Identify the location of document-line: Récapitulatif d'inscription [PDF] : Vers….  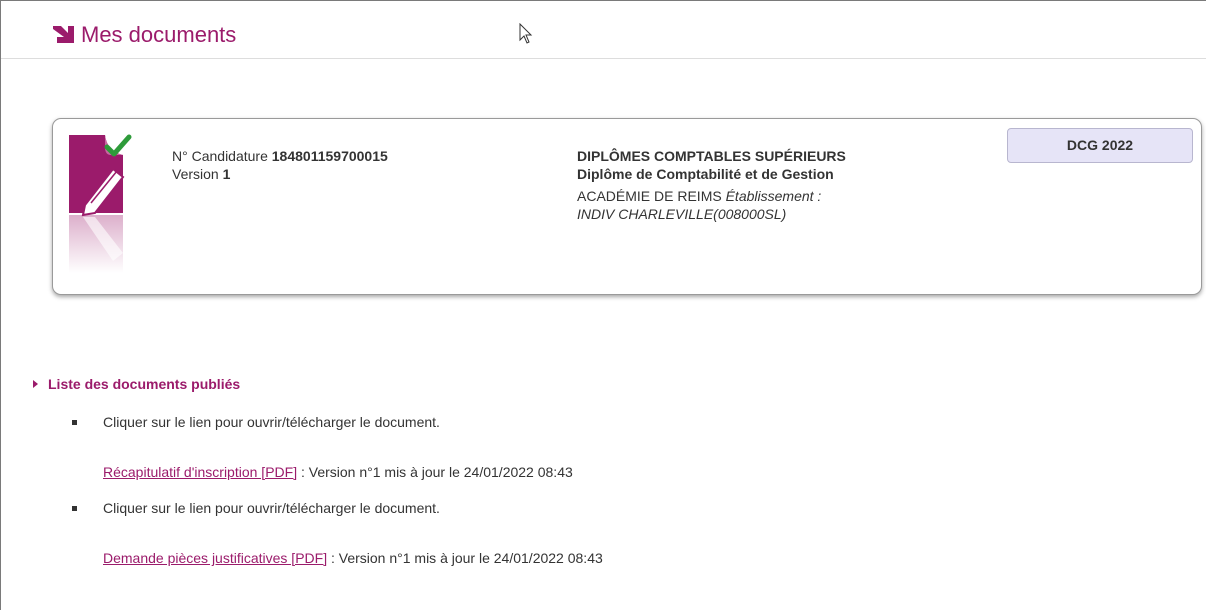
(338, 472).